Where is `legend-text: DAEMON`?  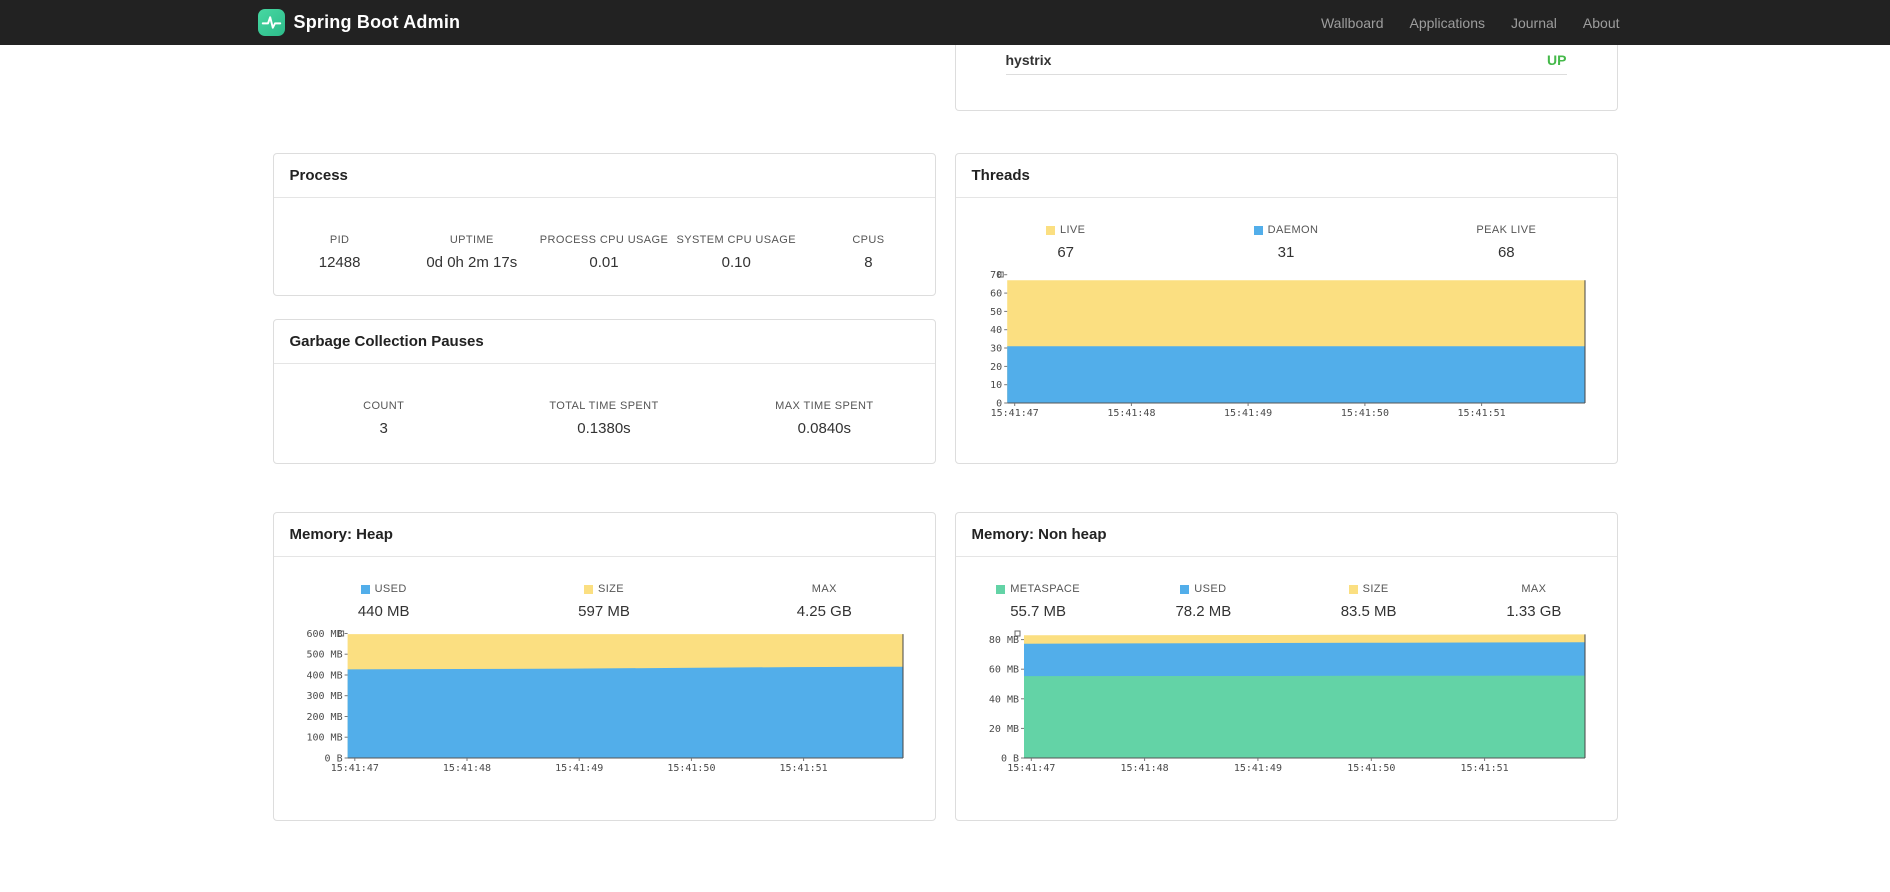 legend-text: DAEMON is located at coordinates (1293, 230).